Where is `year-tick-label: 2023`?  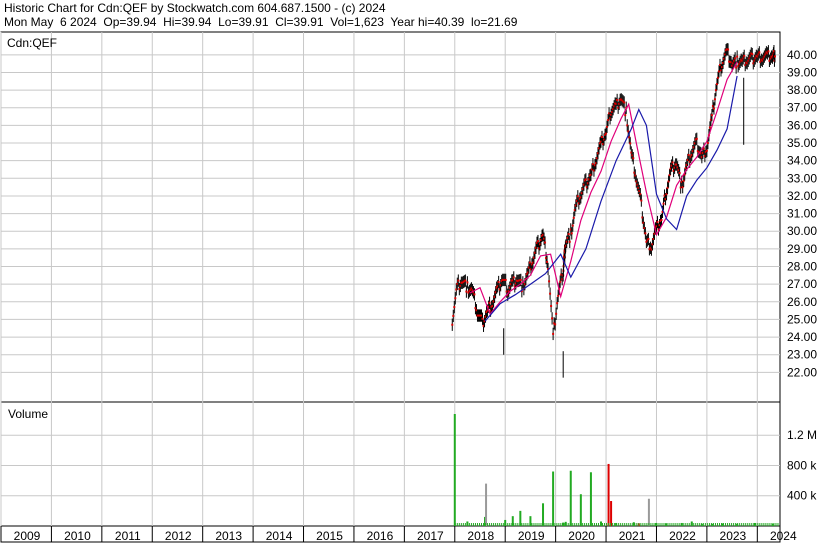 year-tick-label: 2023 is located at coordinates (733, 536).